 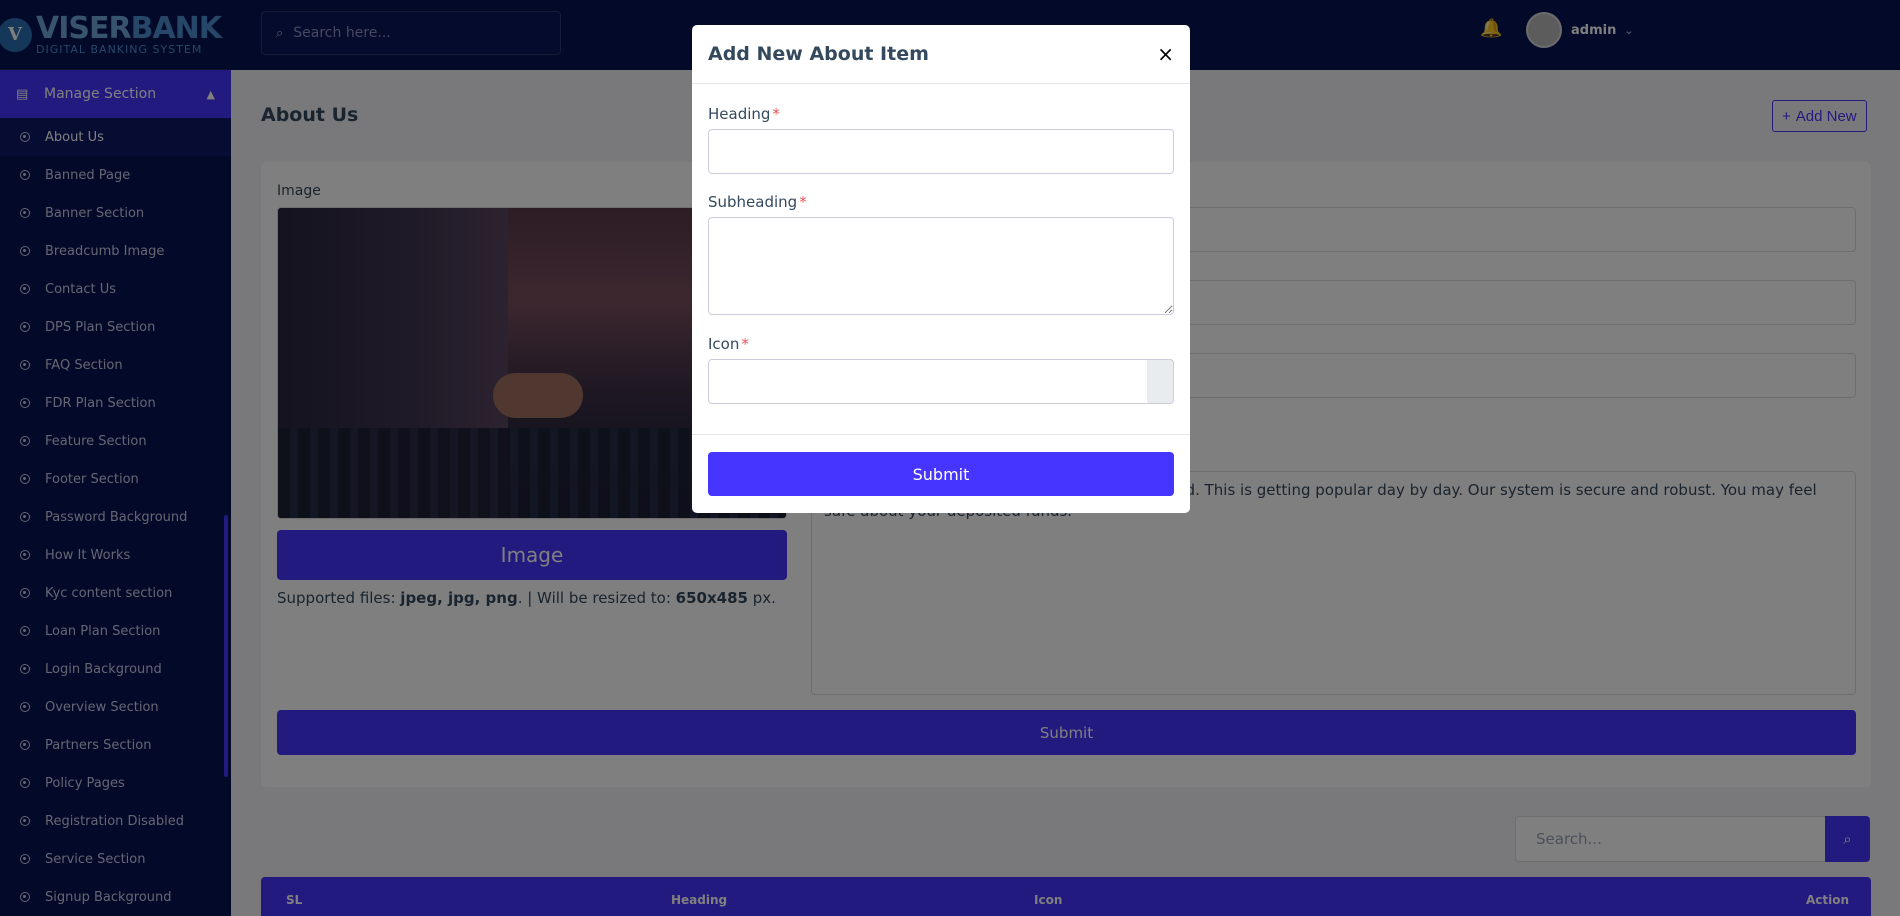 I want to click on modal-heading-input, so click(x=941, y=151).